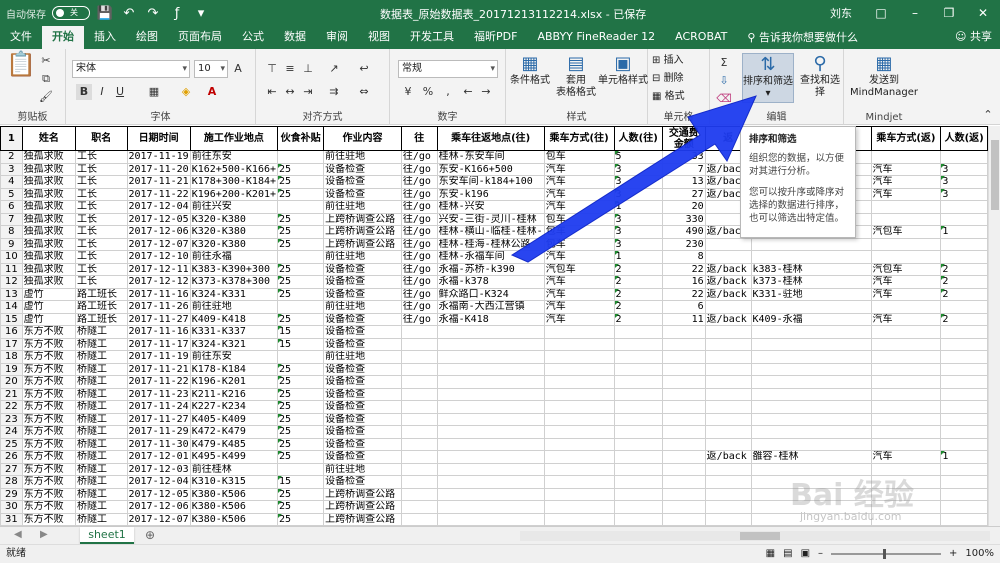  Describe the element at coordinates (158, 269) in the screenshot. I see `table-cell: 2017-12-11` at that location.